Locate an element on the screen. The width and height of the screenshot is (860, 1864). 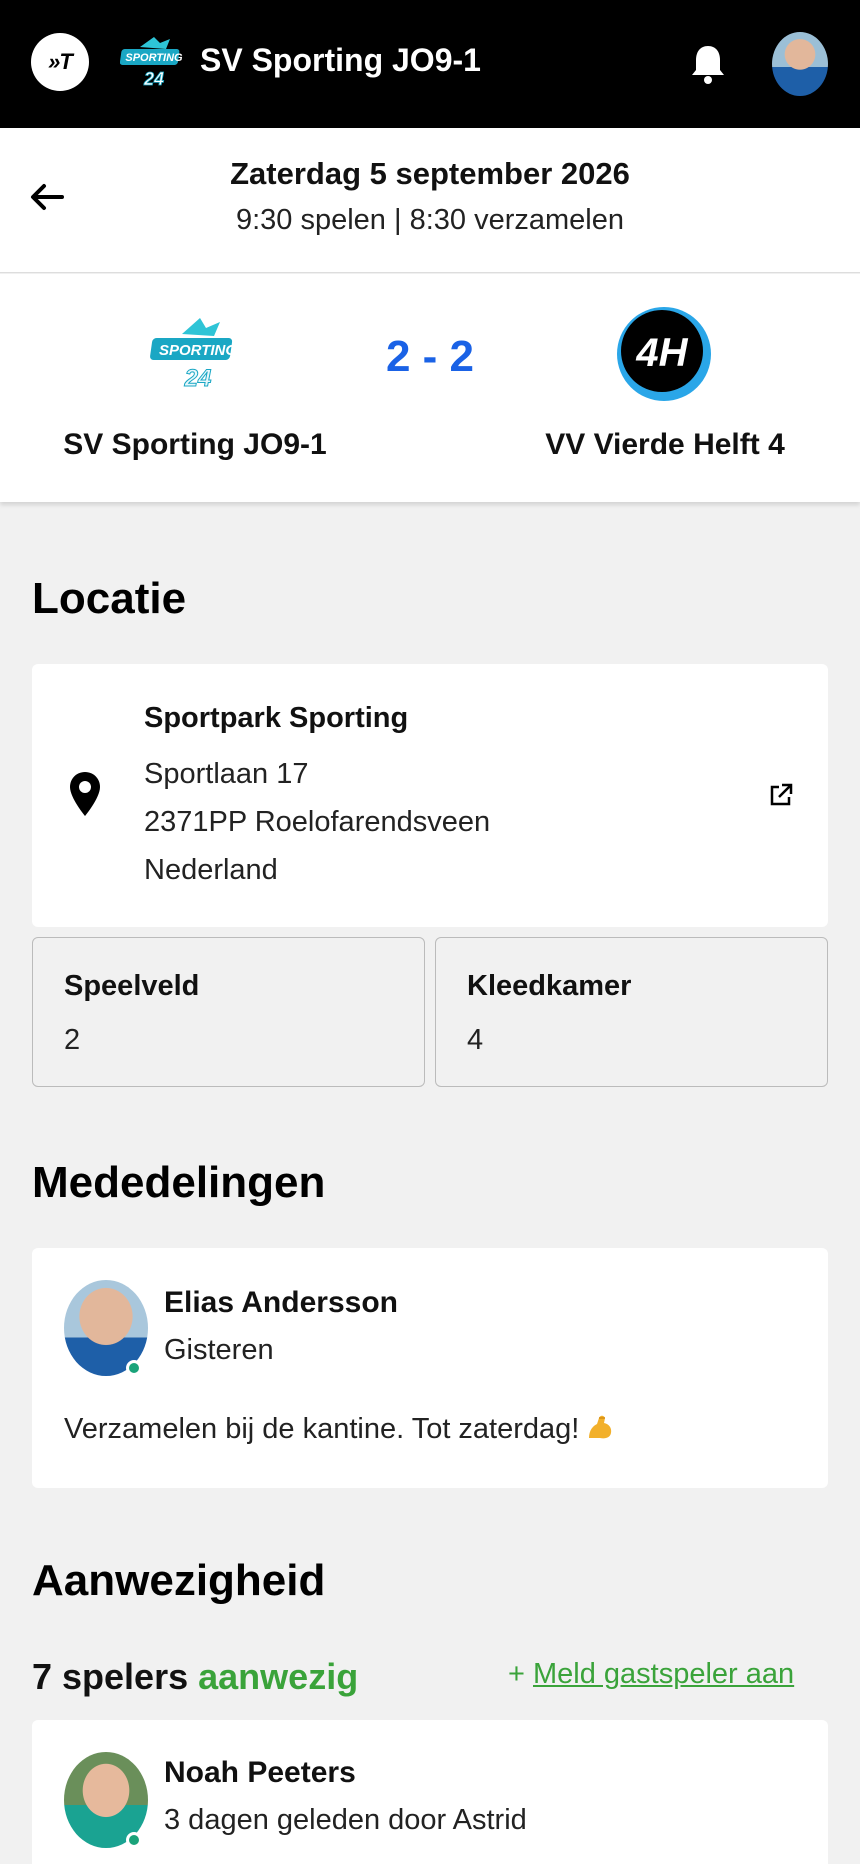
announcements-heading: Mededelingen is located at coordinates (179, 1182).